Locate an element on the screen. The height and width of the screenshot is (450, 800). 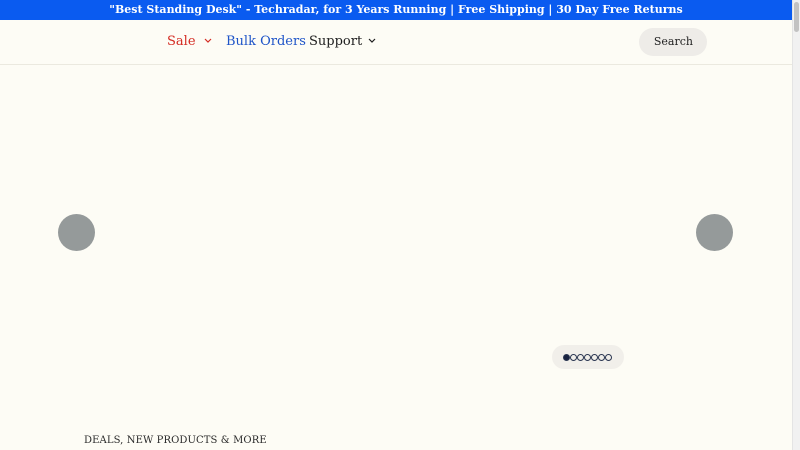
nav-item-support: Support is located at coordinates (342, 42).